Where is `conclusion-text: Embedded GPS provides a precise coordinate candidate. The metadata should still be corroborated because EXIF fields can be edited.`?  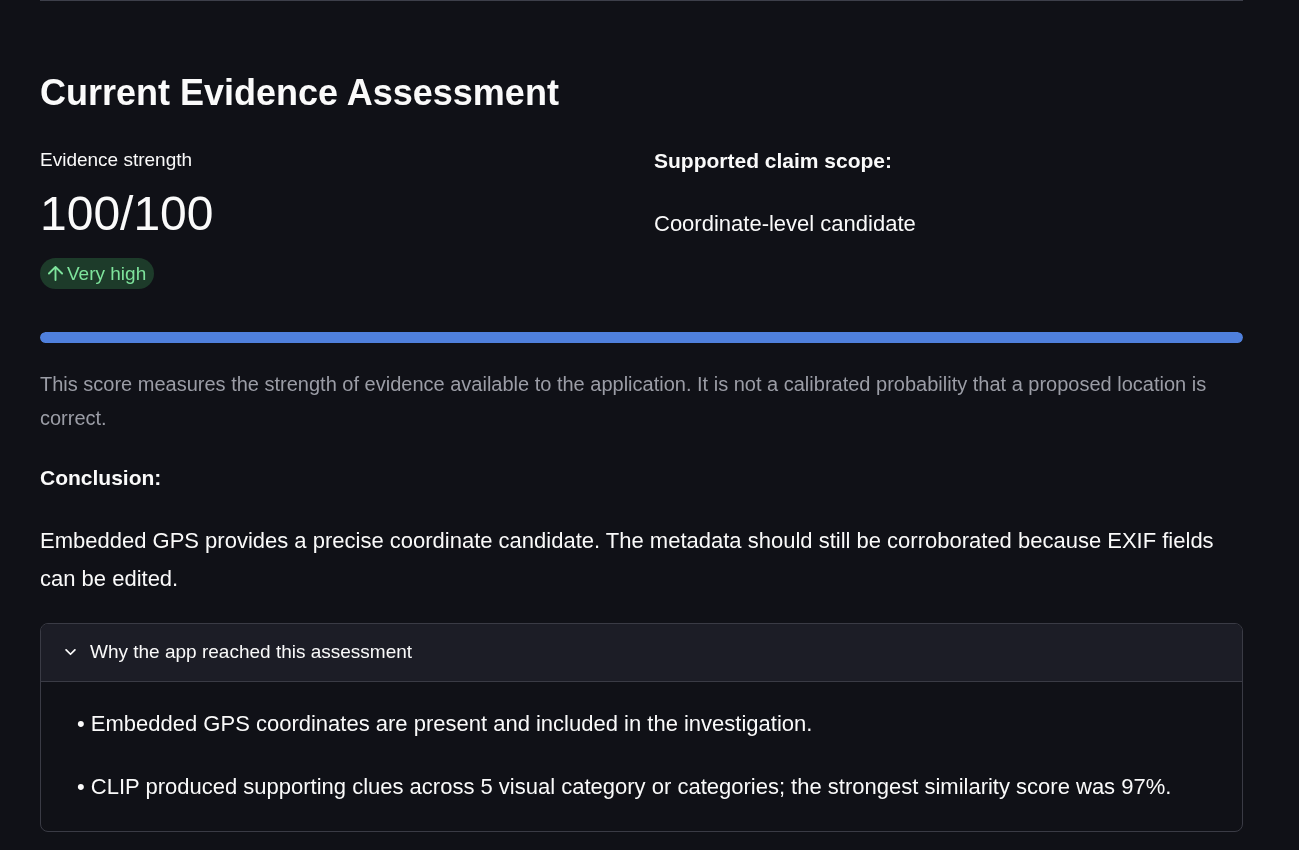 conclusion-text: Embedded GPS provides a precise coordinate candidate. The metadata should still be corroborated because EXIF fields can be edited. is located at coordinates (627, 560).